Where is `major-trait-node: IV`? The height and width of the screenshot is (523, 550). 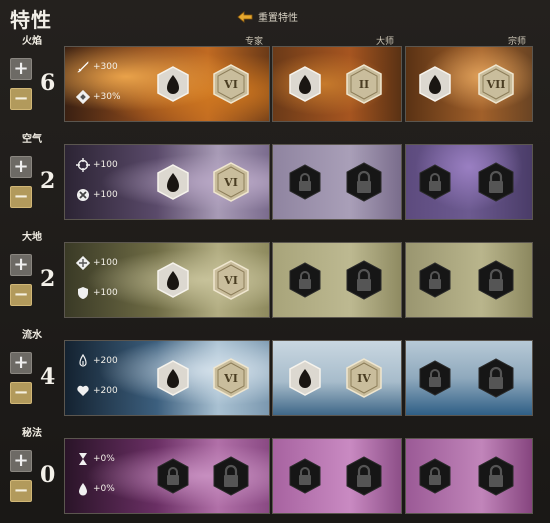 major-trait-node: IV is located at coordinates (364, 378).